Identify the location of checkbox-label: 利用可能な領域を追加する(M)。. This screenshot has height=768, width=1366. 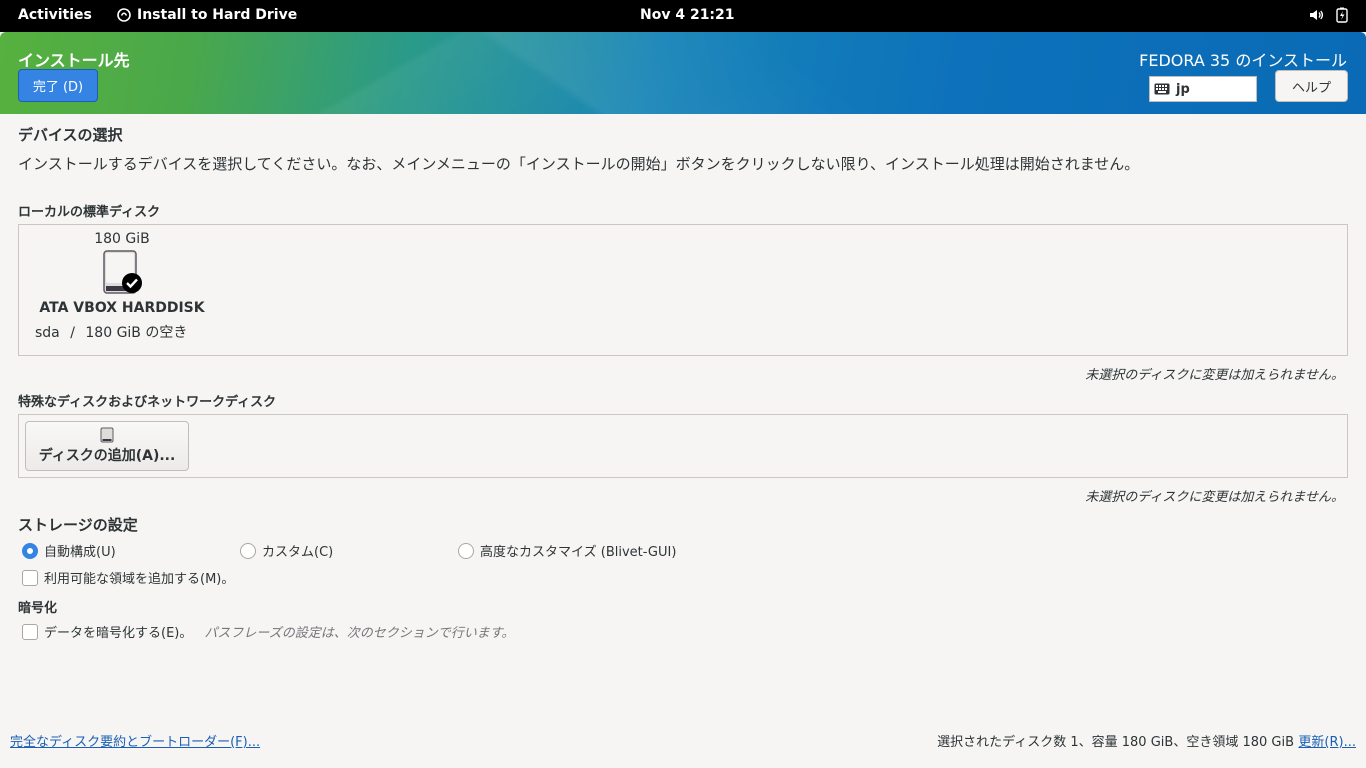
(139, 579).